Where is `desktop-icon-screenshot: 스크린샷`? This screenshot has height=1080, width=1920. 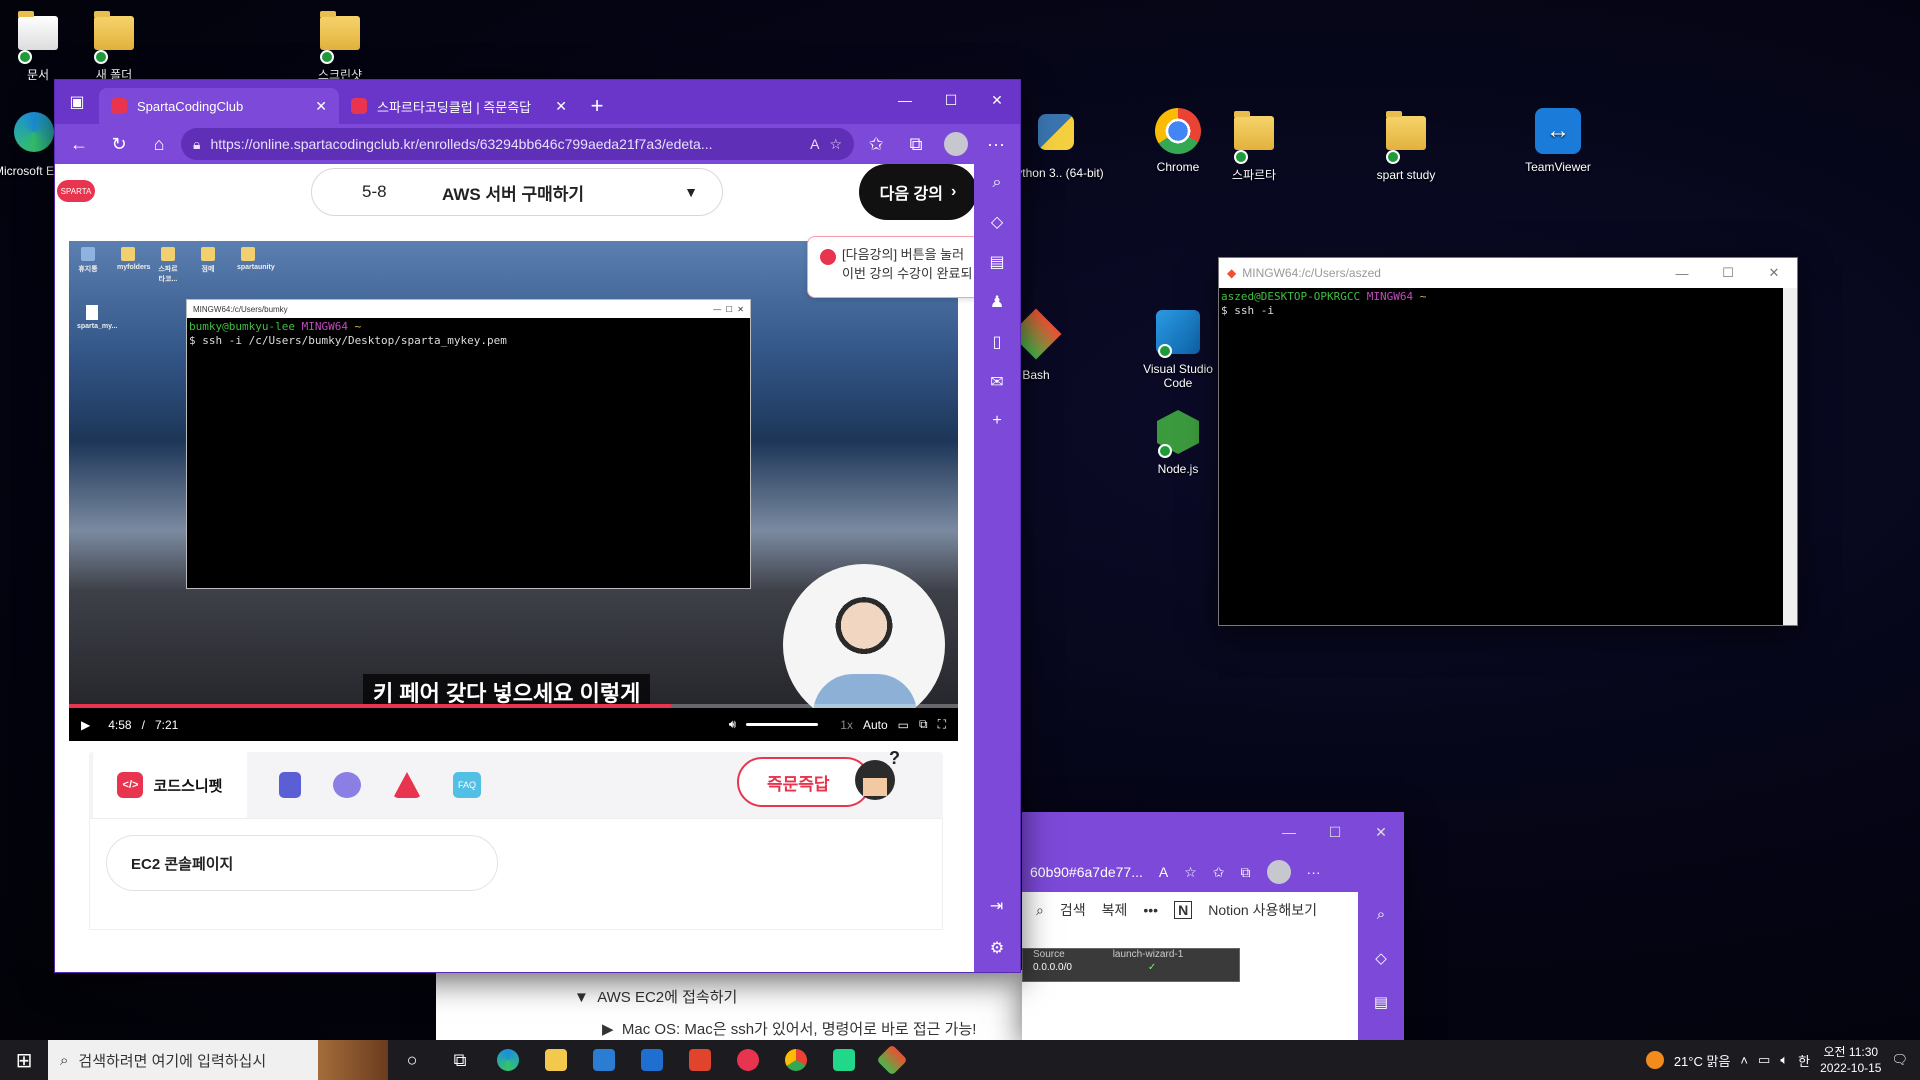 desktop-icon-screenshot: 스크린샷 is located at coordinates (340, 45).